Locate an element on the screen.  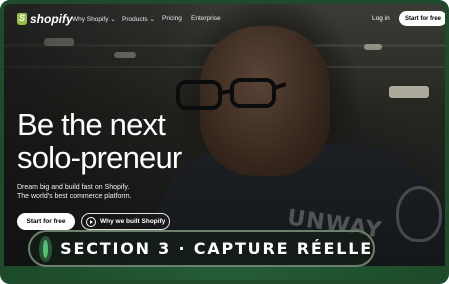
shopify-logo: S shopify is located at coordinates (45, 19).